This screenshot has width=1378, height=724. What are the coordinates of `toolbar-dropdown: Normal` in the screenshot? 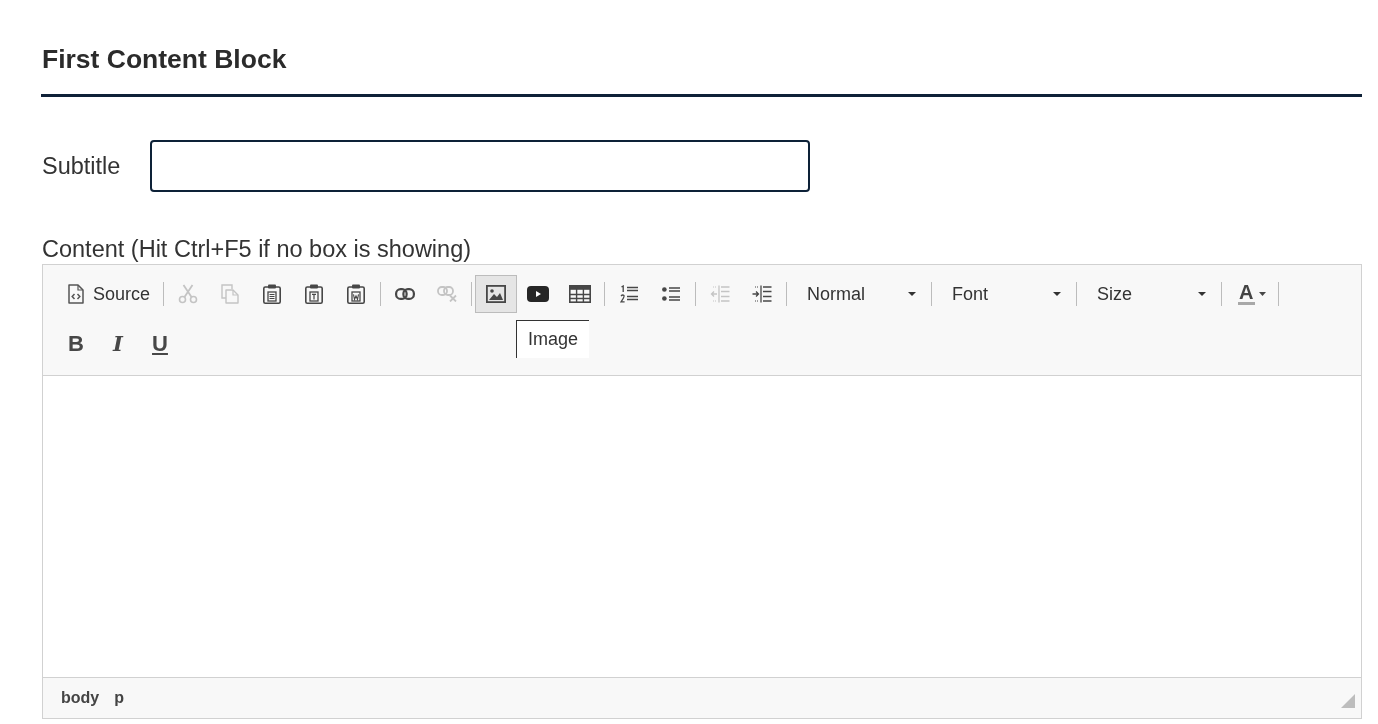 It's located at (859, 294).